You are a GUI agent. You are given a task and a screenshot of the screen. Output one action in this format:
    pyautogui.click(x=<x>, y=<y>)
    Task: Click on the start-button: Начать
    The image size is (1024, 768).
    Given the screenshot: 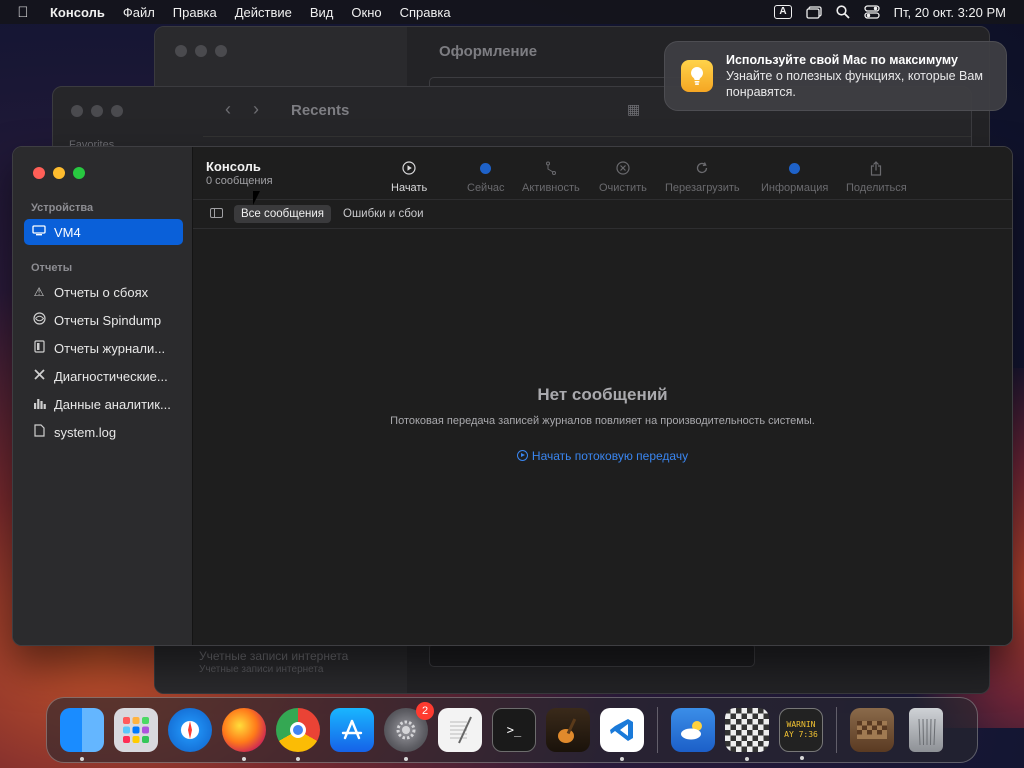 What is the action you would take?
    pyautogui.click(x=409, y=176)
    